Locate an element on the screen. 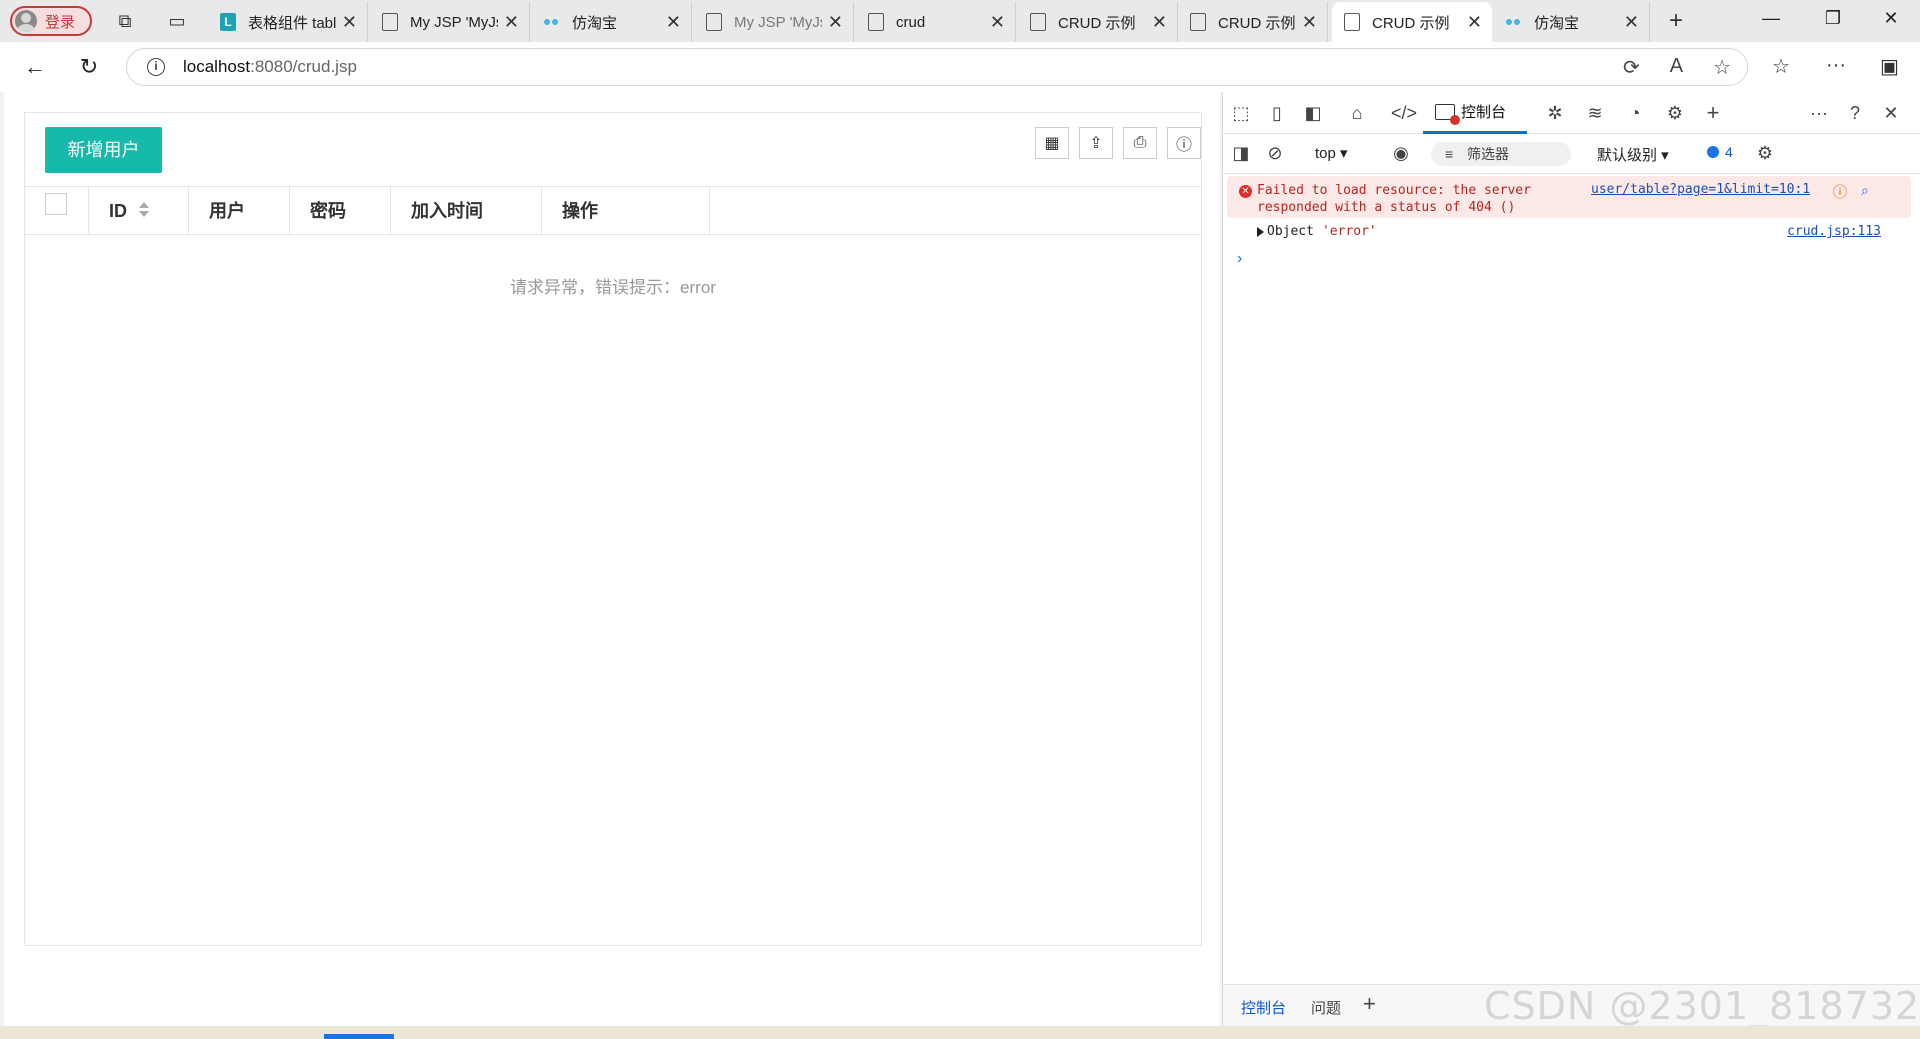  tab-crud-example-1: CRUD 示例 ✕ is located at coordinates (1098, 22).